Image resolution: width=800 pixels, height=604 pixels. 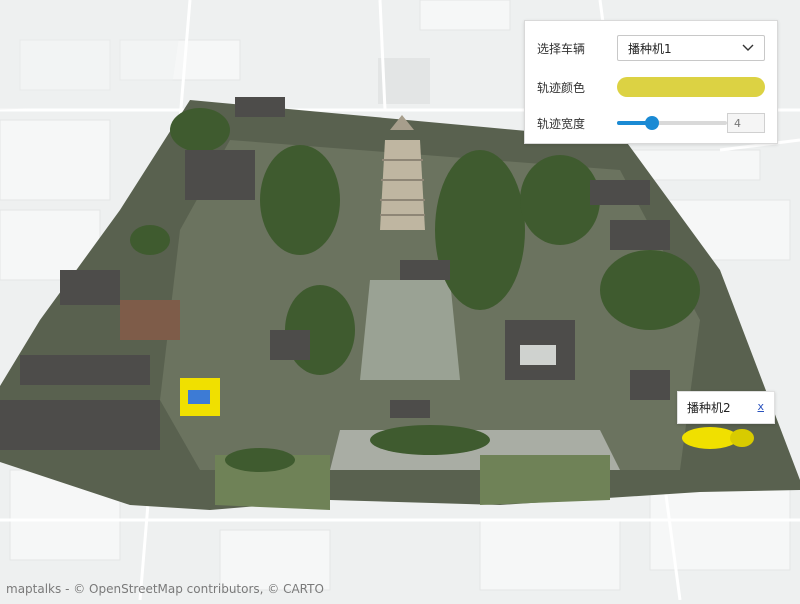 I want to click on vehicle-popup: 播种机2 x, so click(x=726, y=407).